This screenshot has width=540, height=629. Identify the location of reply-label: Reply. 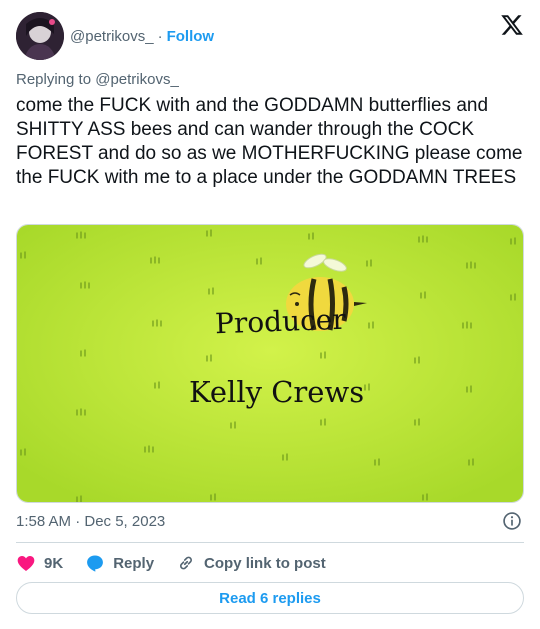
(134, 563).